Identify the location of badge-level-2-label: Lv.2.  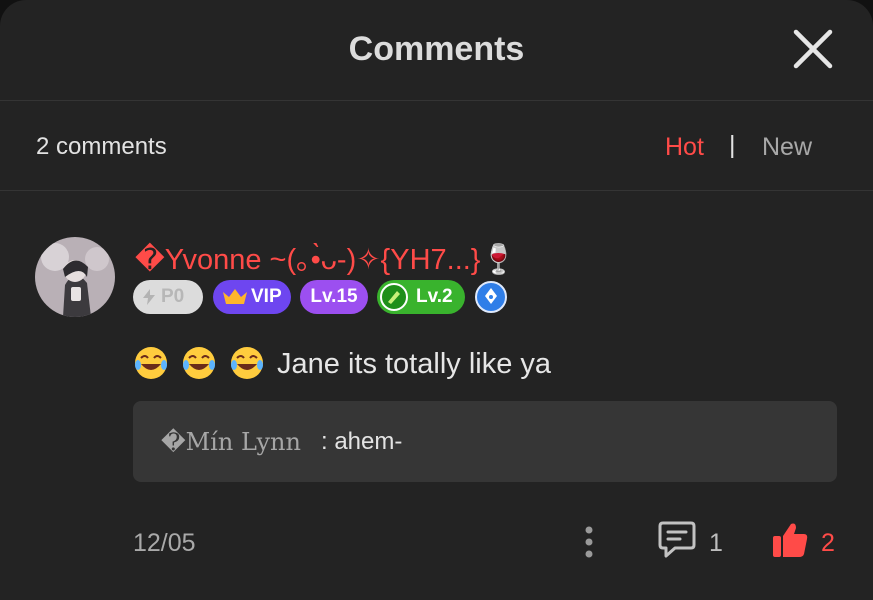
(434, 296).